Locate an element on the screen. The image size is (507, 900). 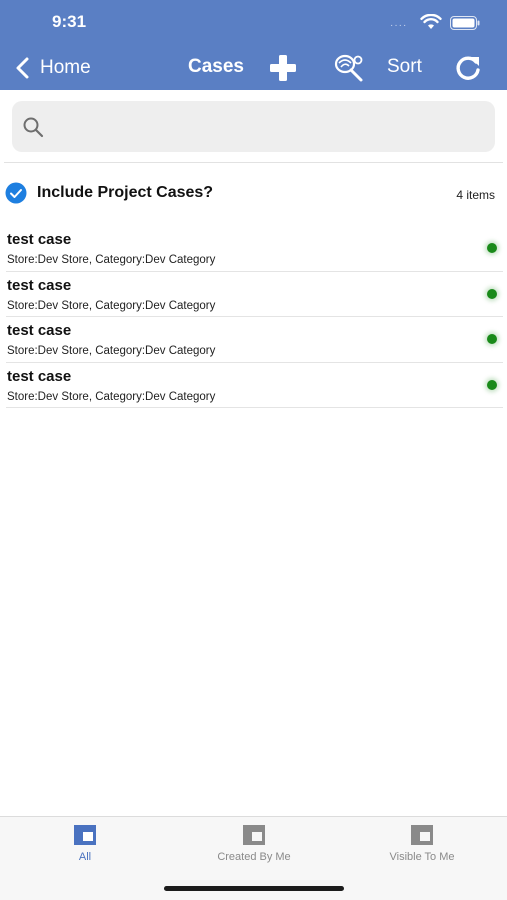
sort-button: Sort is located at coordinates (404, 67).